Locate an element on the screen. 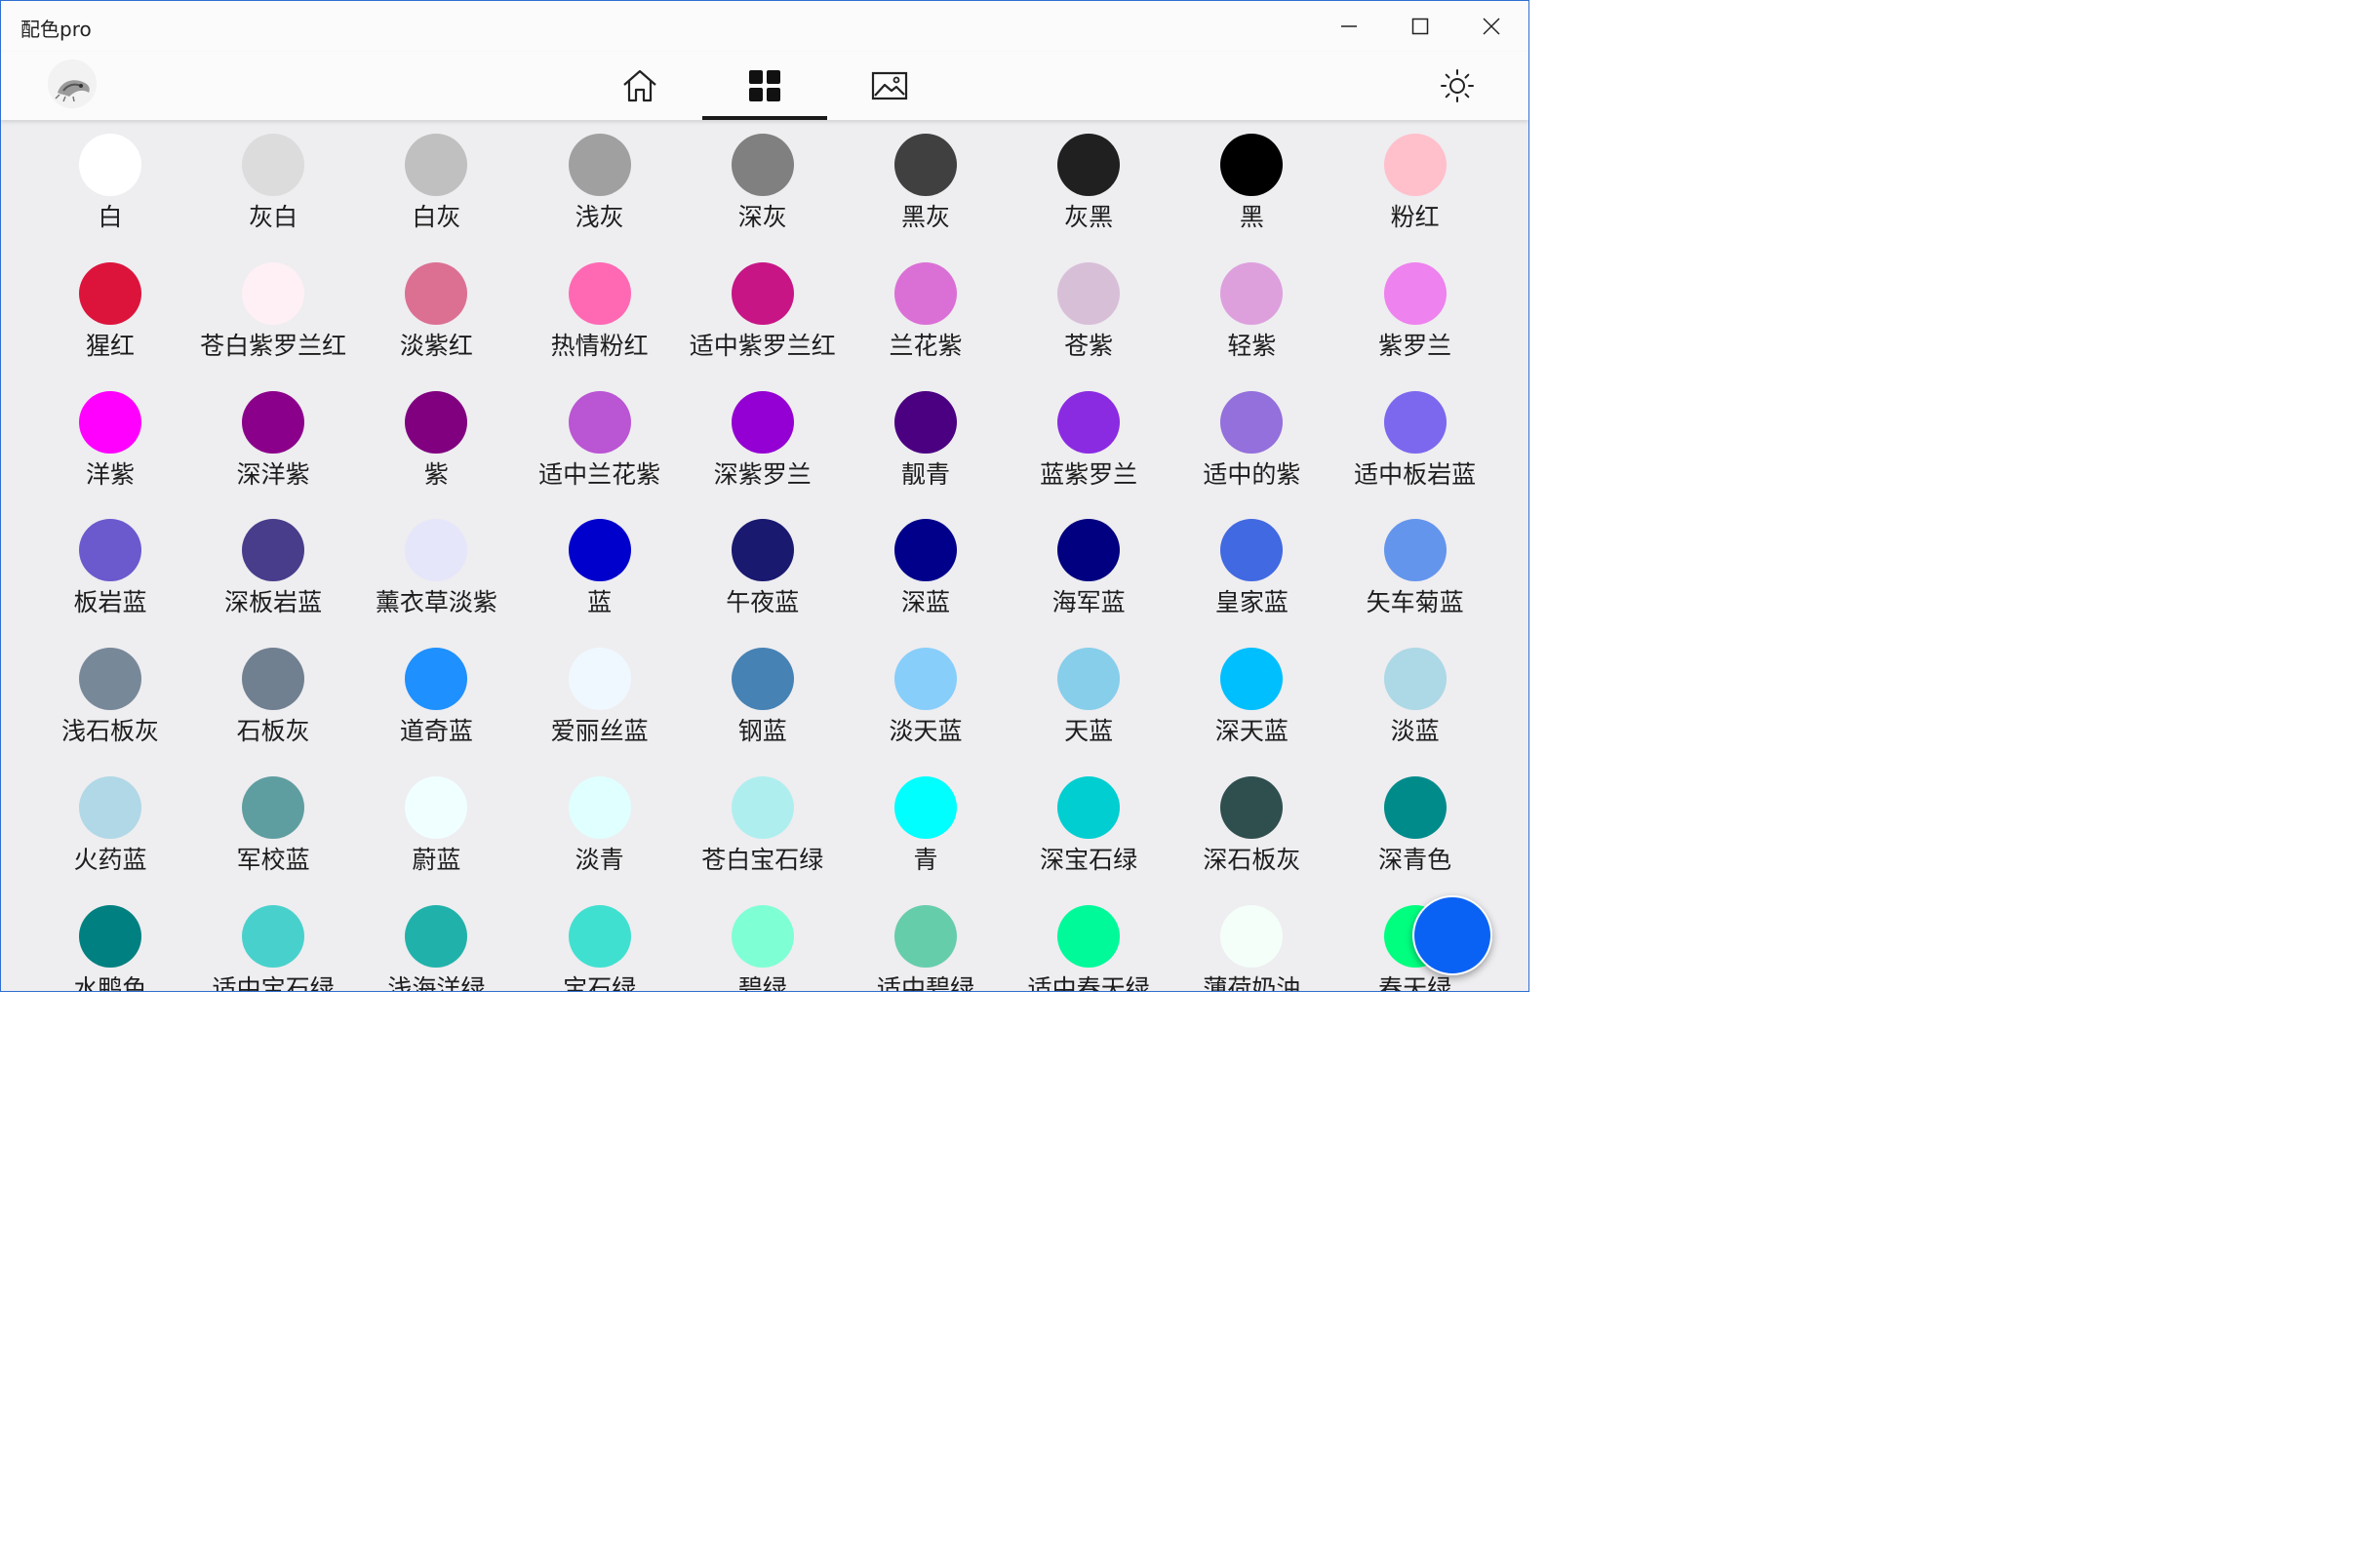 The width and height of the screenshot is (2380, 1544). color-swatch: 深板岩蓝 is located at coordinates (273, 565).